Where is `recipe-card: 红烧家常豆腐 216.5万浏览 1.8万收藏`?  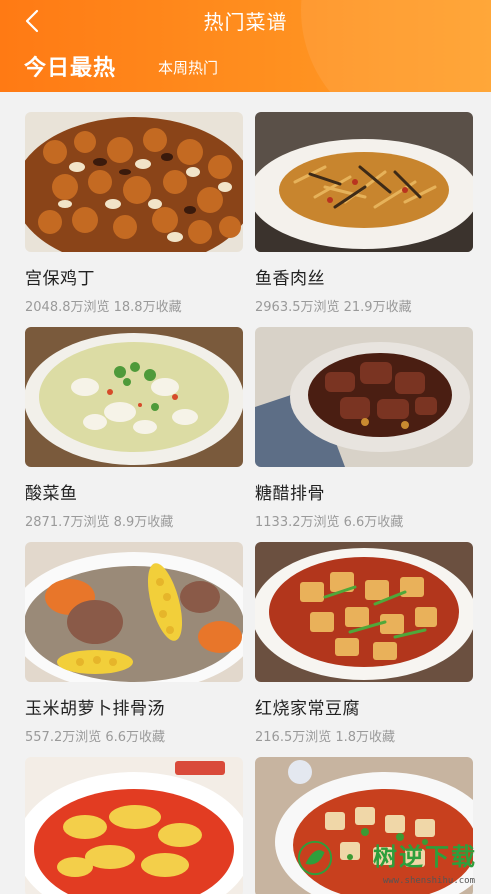
recipe-card: 红烧家常豆腐 216.5万浏览 1.8万收藏 is located at coordinates (364, 643).